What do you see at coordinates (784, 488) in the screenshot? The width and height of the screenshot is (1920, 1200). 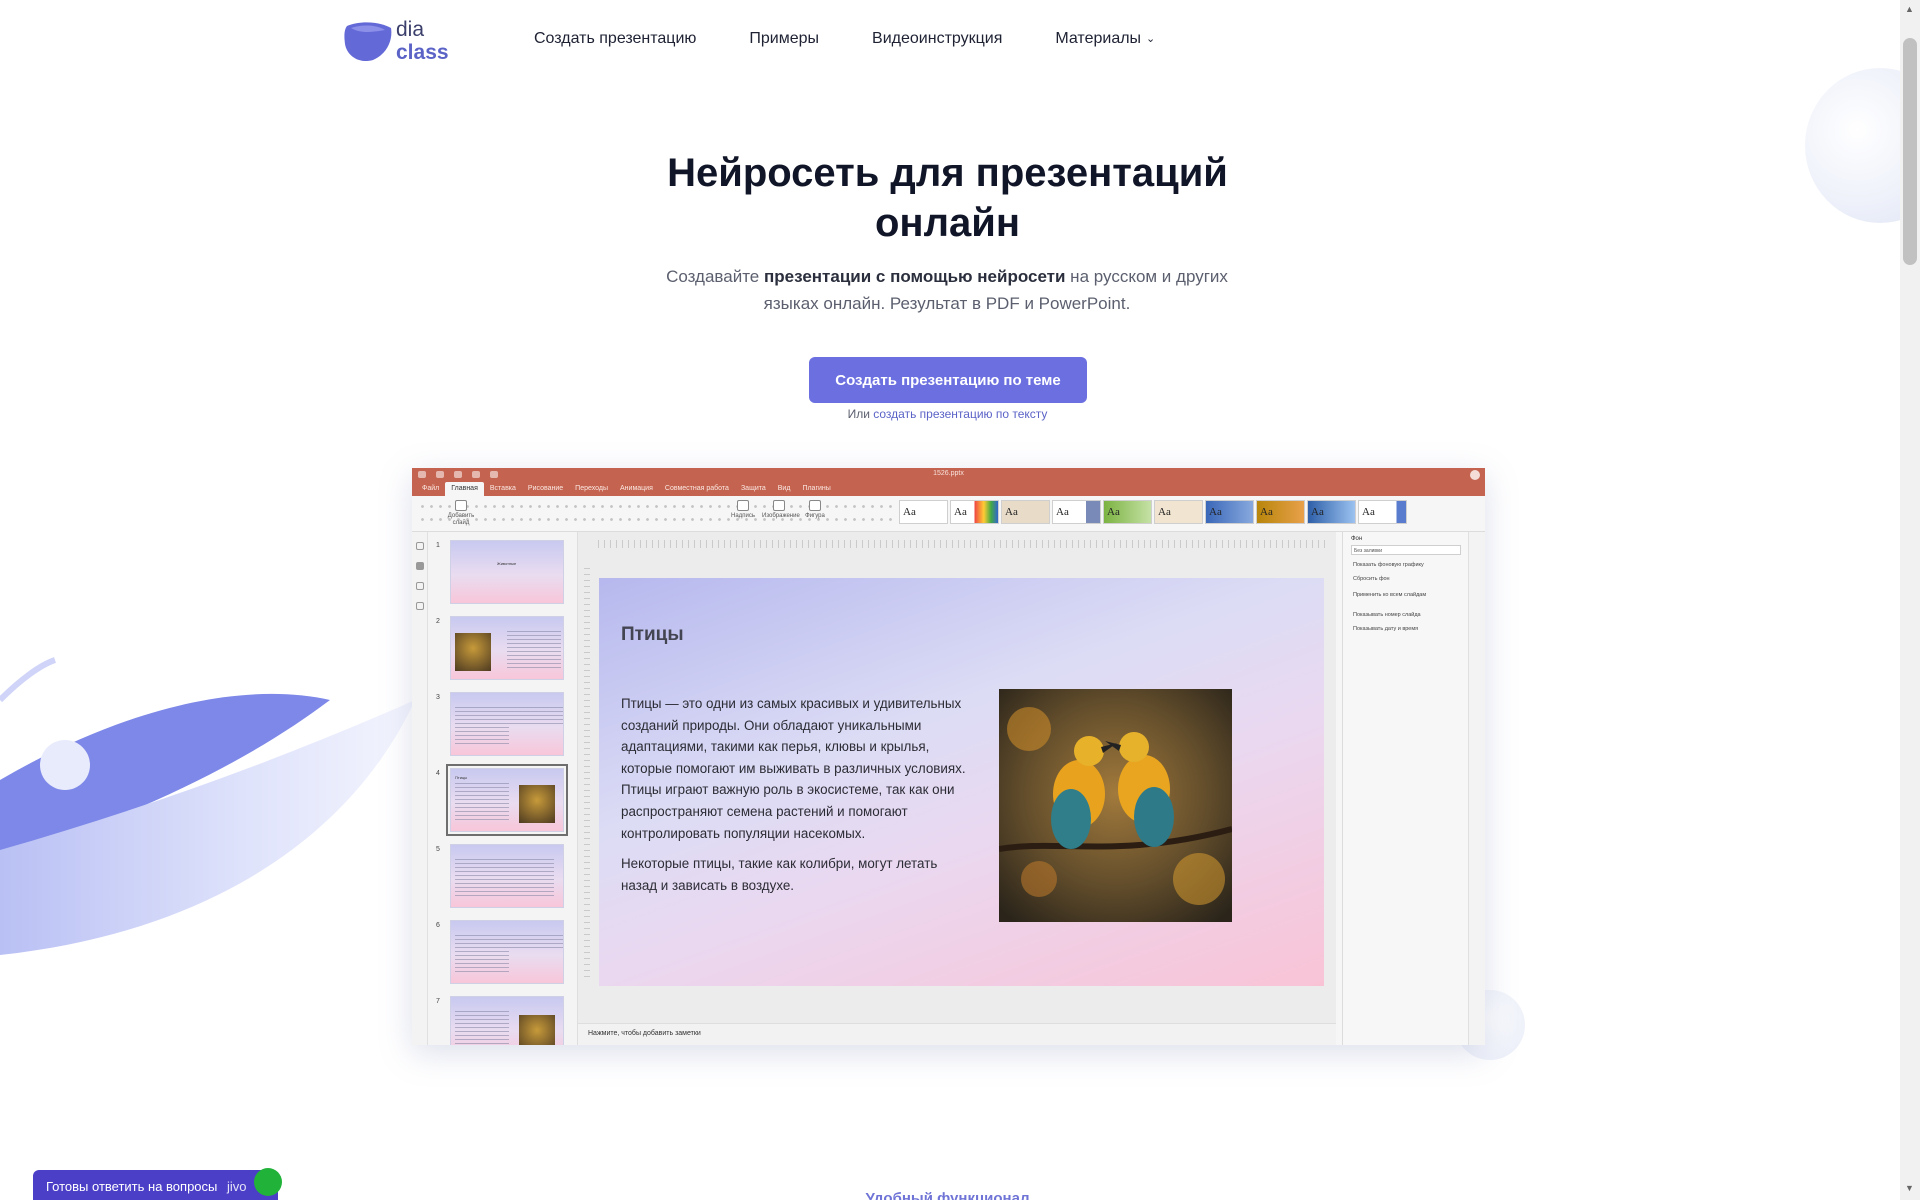 I see `menu-view: Вид` at bounding box center [784, 488].